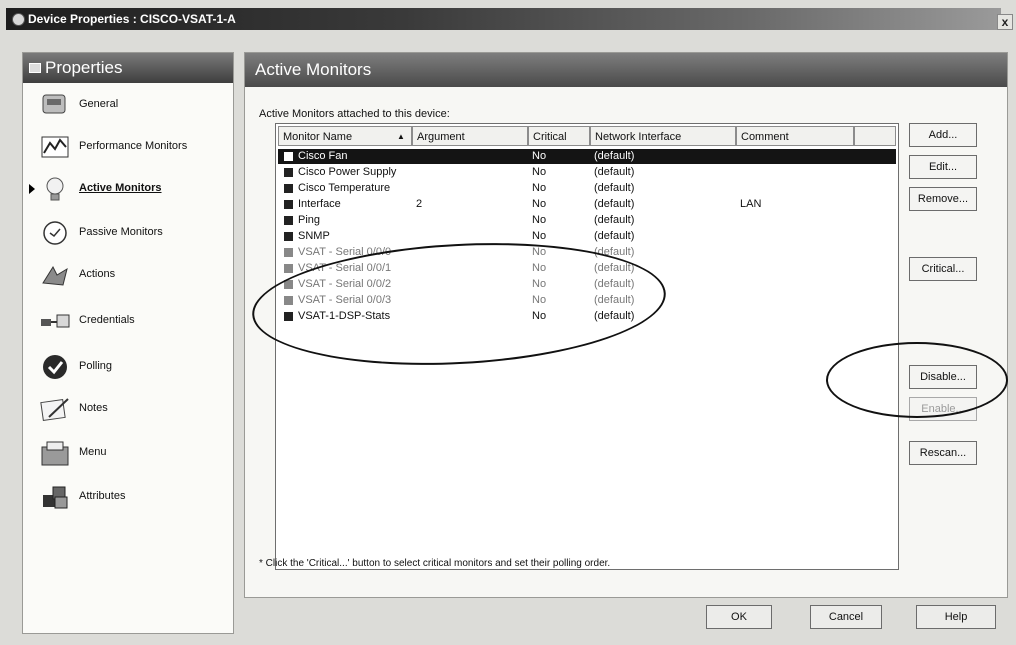  What do you see at coordinates (587, 284) in the screenshot?
I see `table-row: VSAT - Serial 0/0/2 No (default)` at bounding box center [587, 284].